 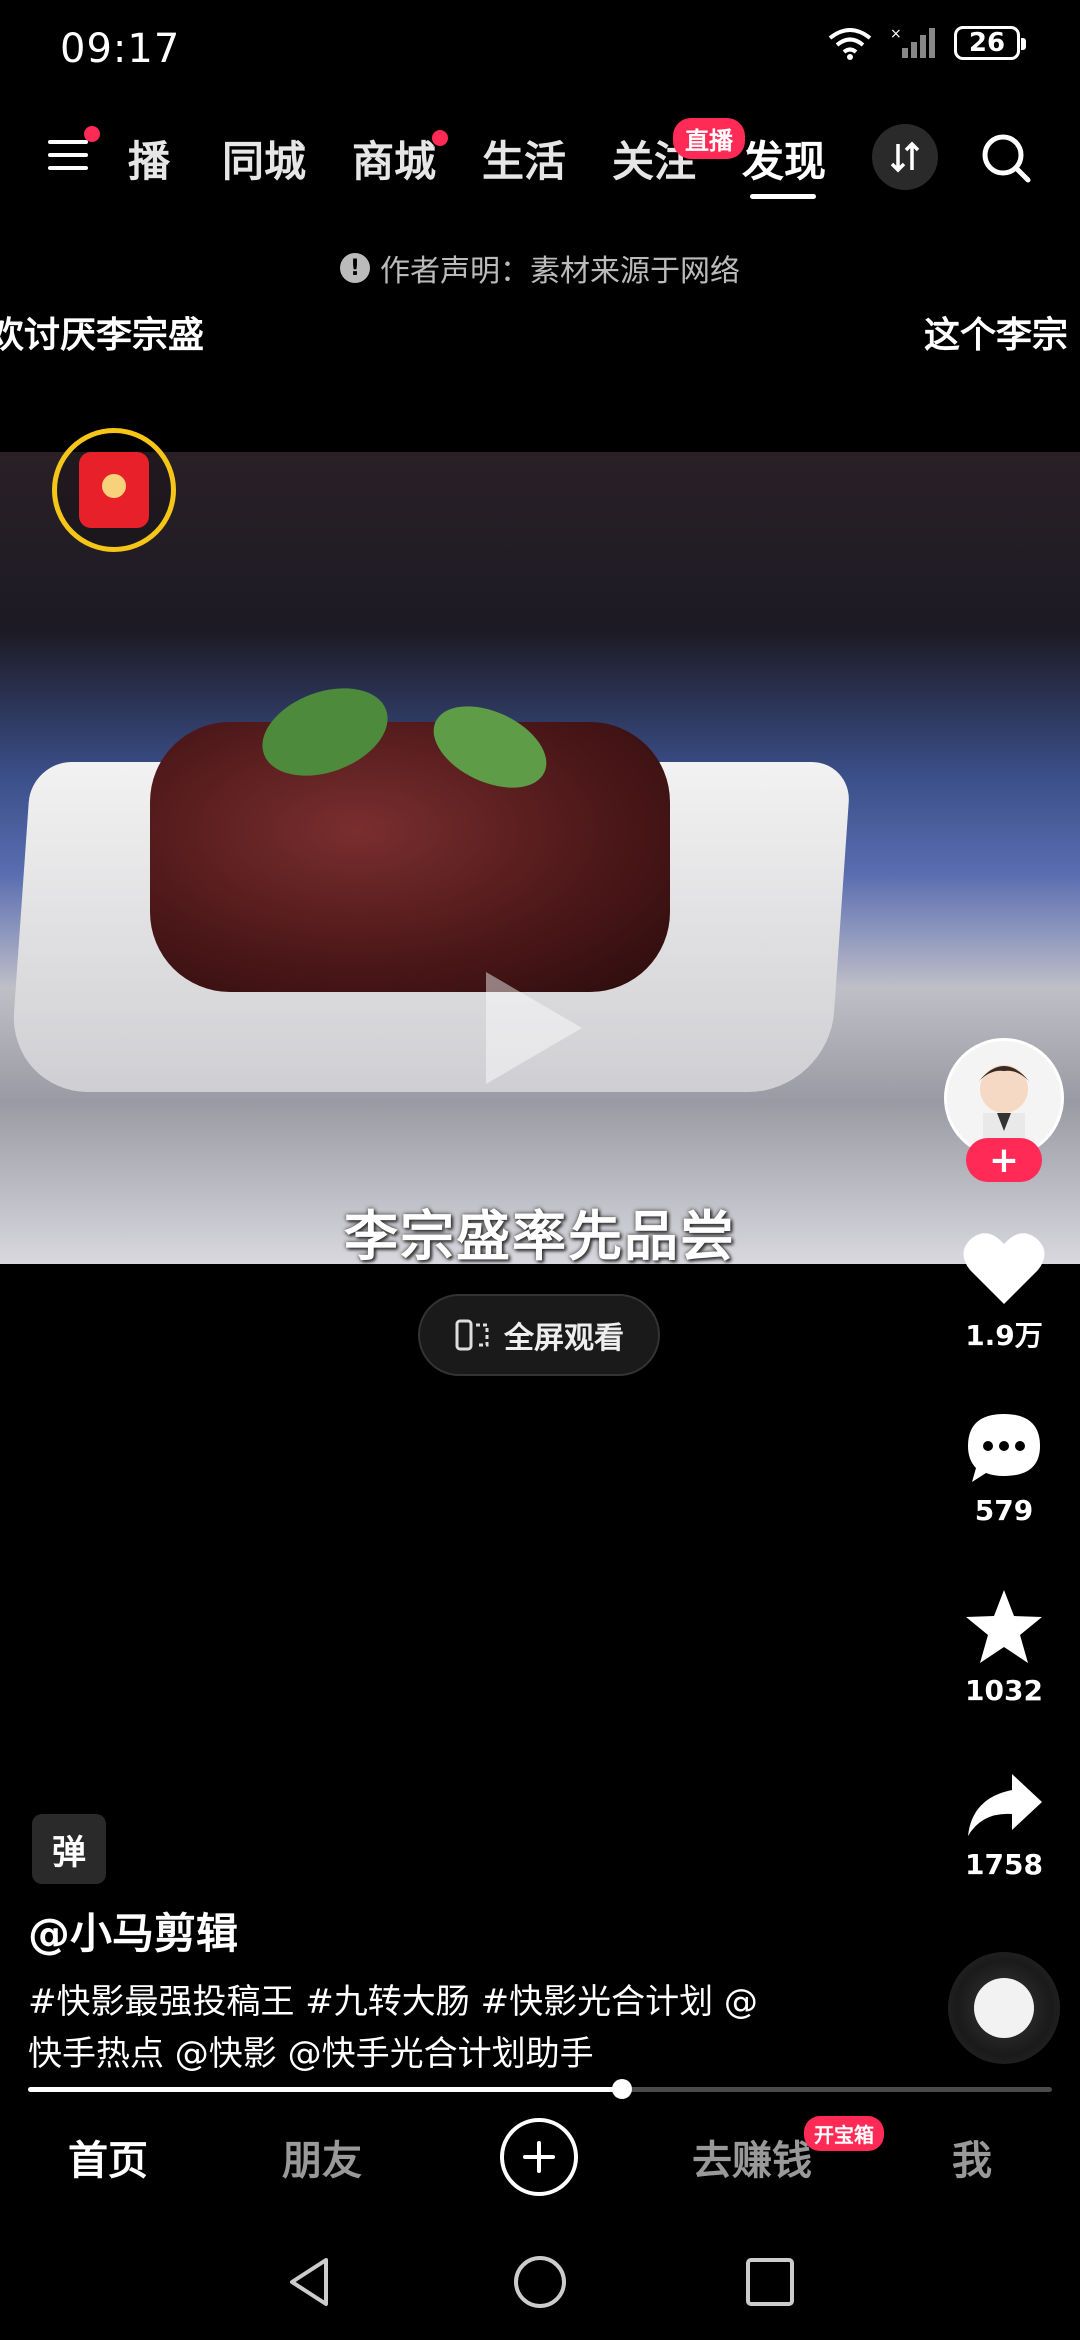 I want to click on tab-tongcheng: 同城, so click(x=264, y=158).